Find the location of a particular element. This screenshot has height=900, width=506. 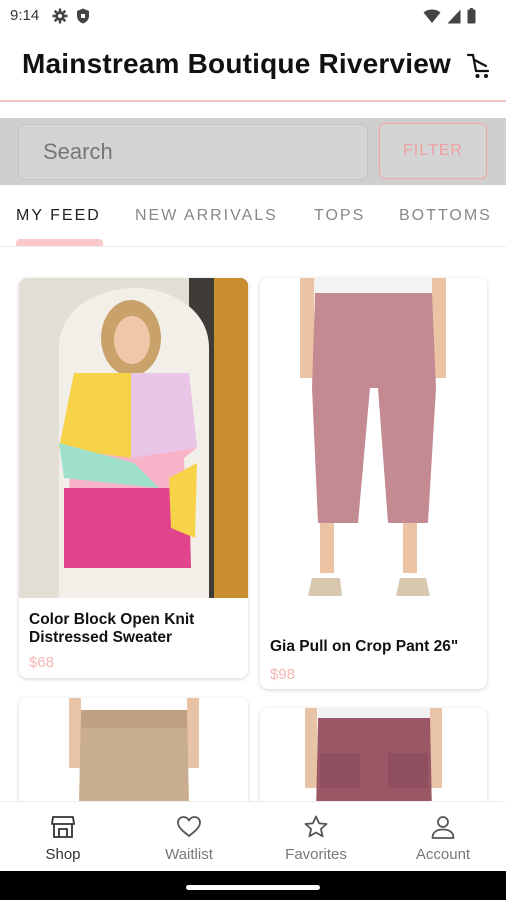

active-tab-indicator is located at coordinates (59, 242).